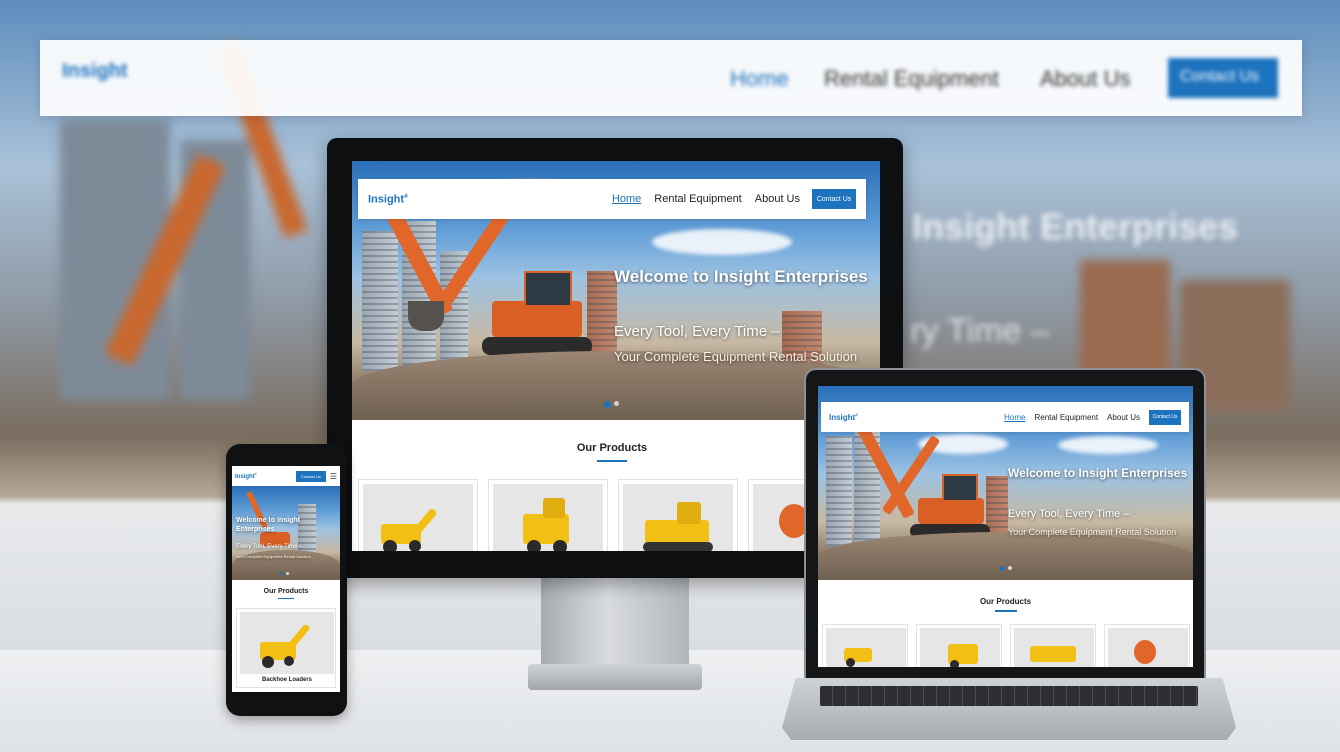 The height and width of the screenshot is (752, 1340). I want to click on machine-body, so click(1053, 654).